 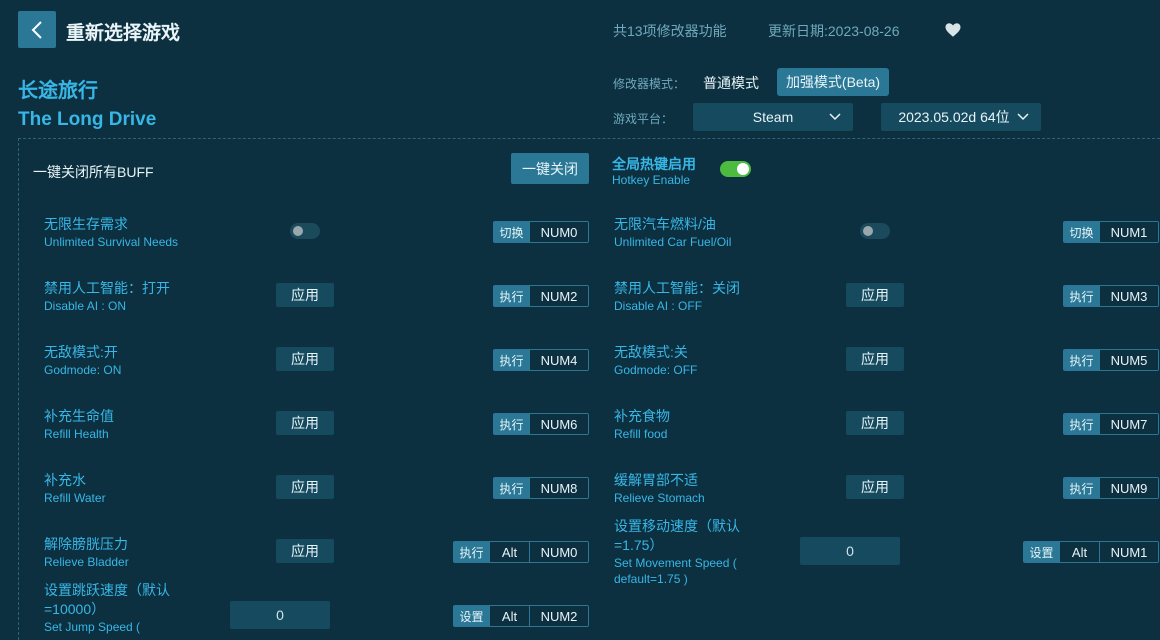 I want to click on platform-select: Steam, so click(x=773, y=117).